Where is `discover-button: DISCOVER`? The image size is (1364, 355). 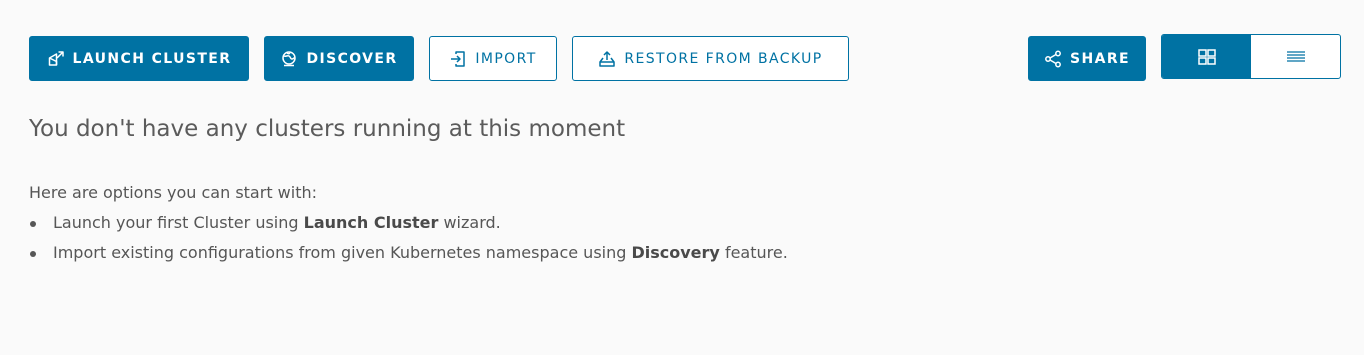
discover-button: DISCOVER is located at coordinates (339, 58).